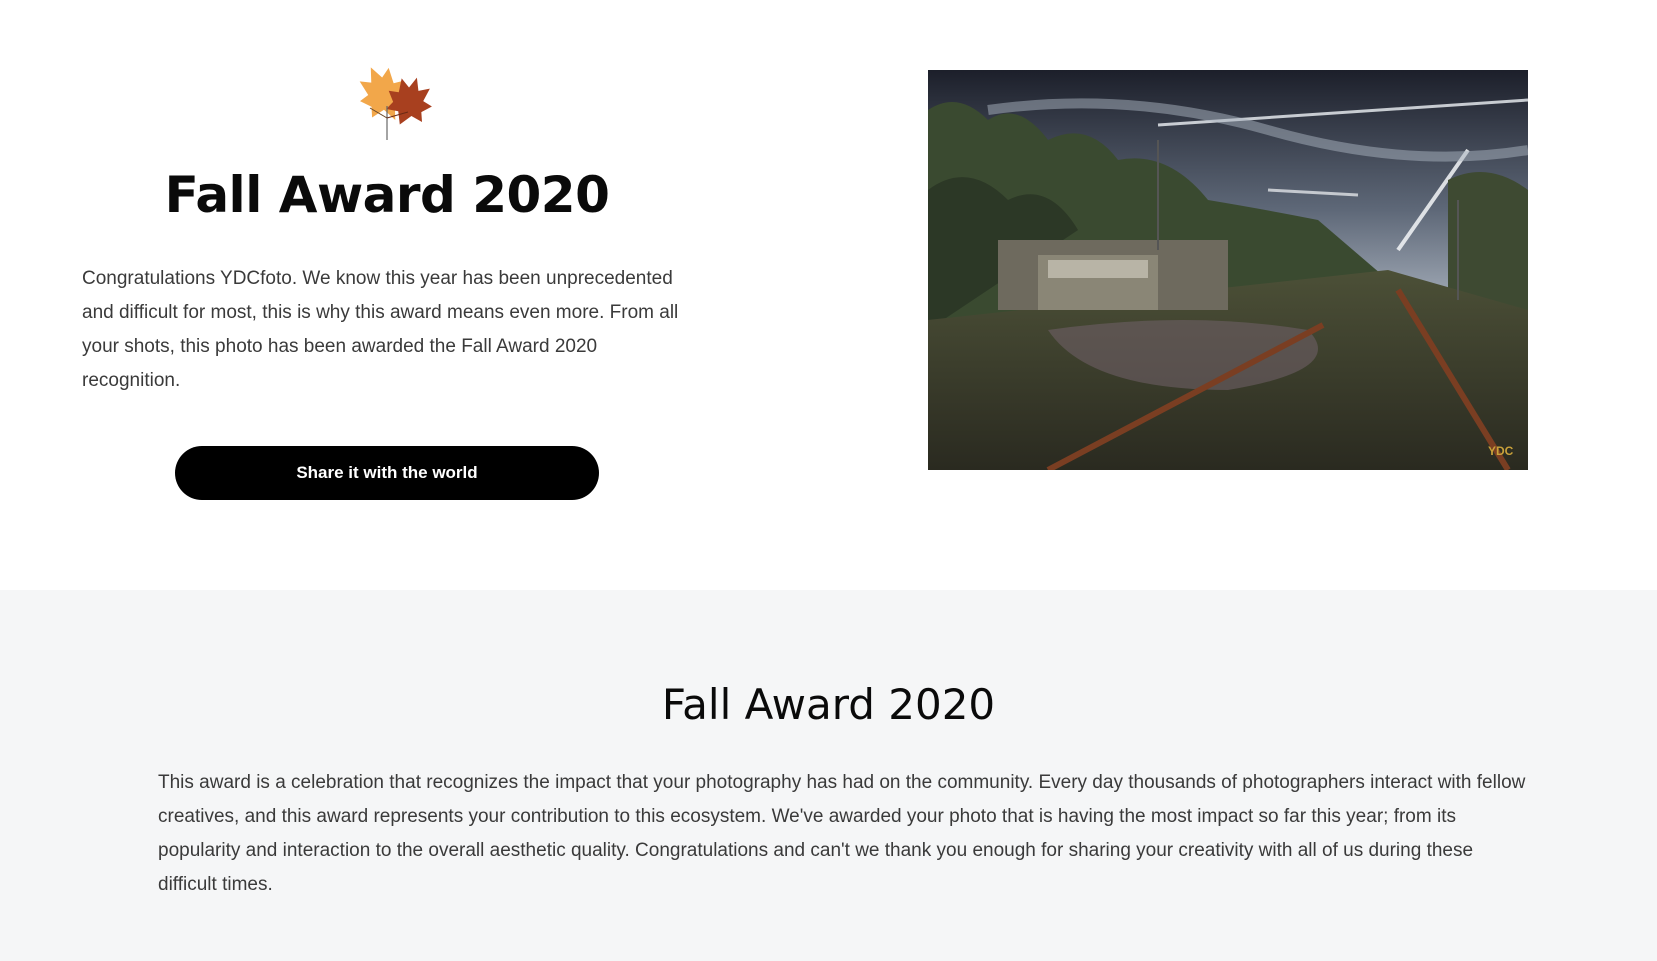 The height and width of the screenshot is (961, 1657). What do you see at coordinates (1501, 451) in the screenshot?
I see `photo-watermark: YDC` at bounding box center [1501, 451].